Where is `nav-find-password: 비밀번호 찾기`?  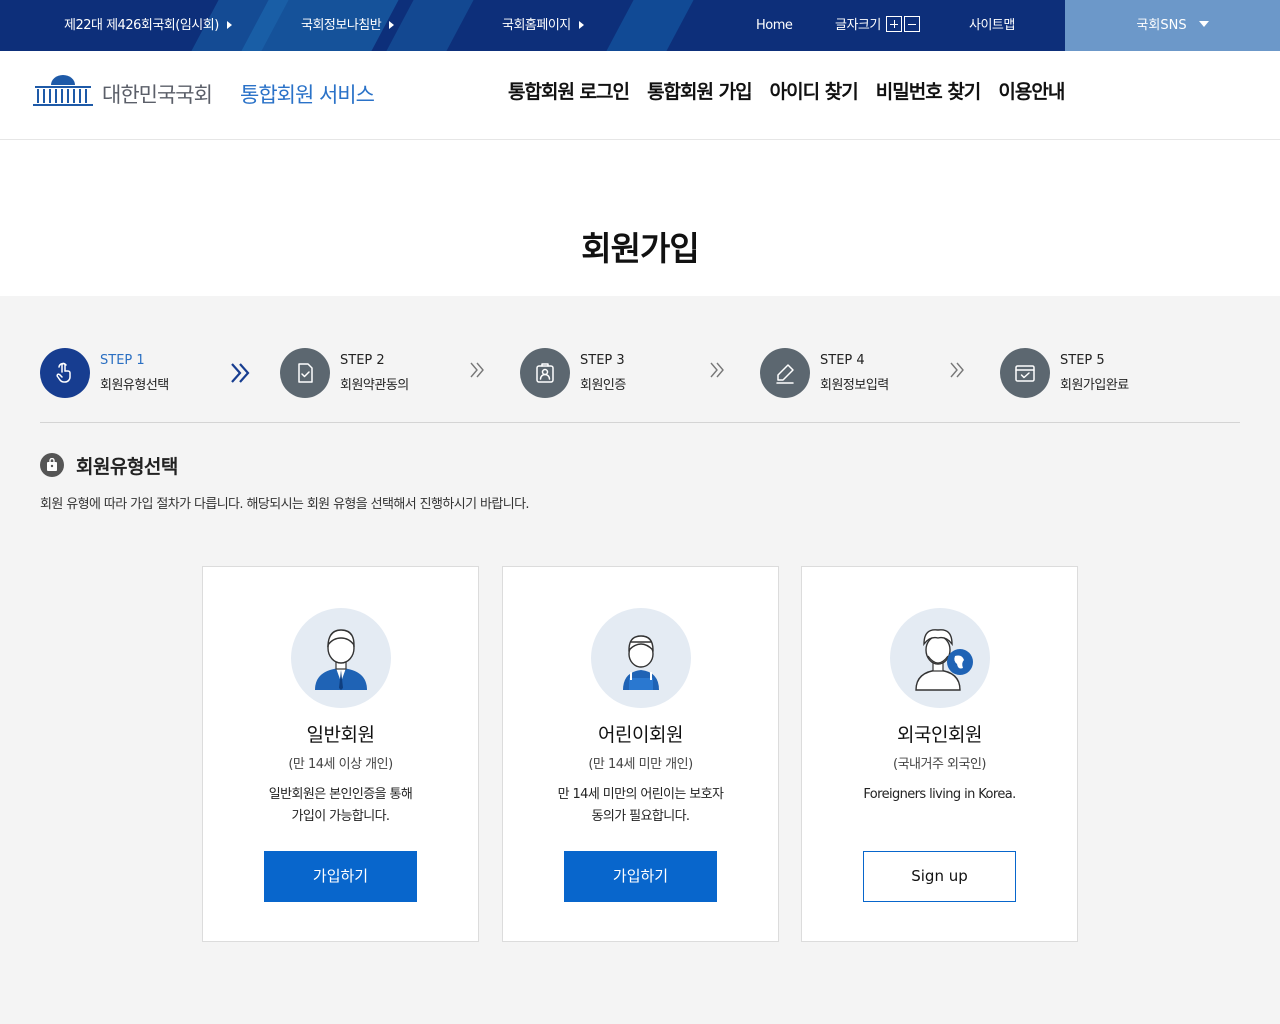 nav-find-password: 비밀번호 찾기 is located at coordinates (928, 92).